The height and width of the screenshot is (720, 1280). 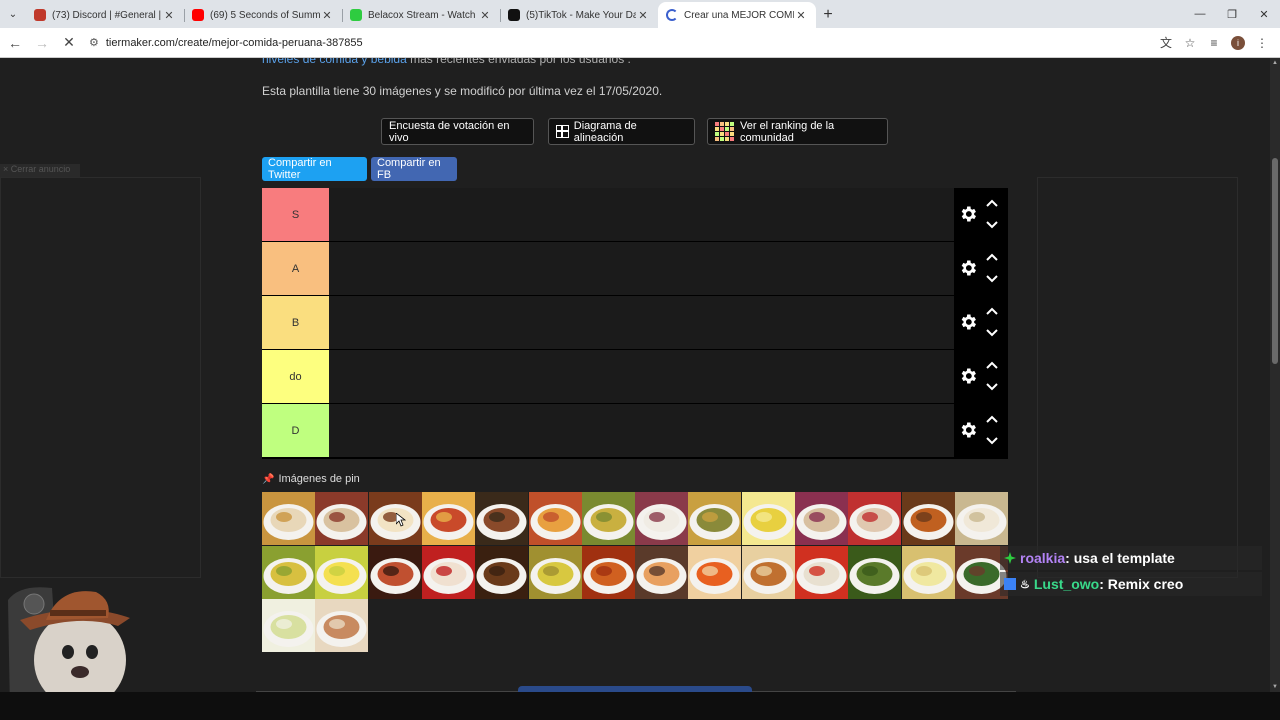 I want to click on pin-images-label: Imágenes de pin, so click(x=319, y=479).